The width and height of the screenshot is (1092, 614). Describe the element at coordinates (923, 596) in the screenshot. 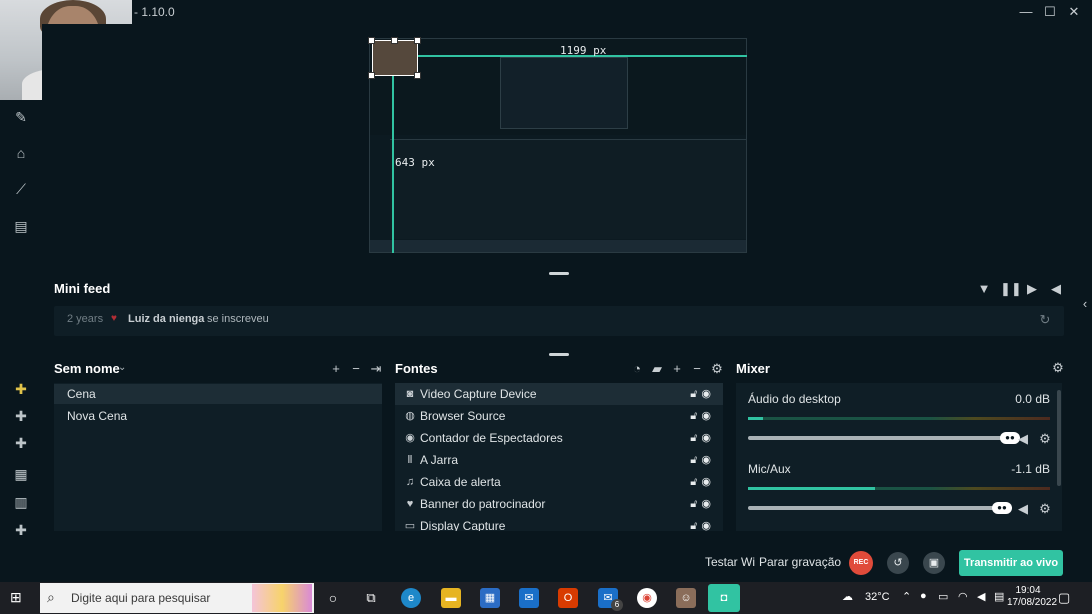

I see `mic-icon: ●` at that location.